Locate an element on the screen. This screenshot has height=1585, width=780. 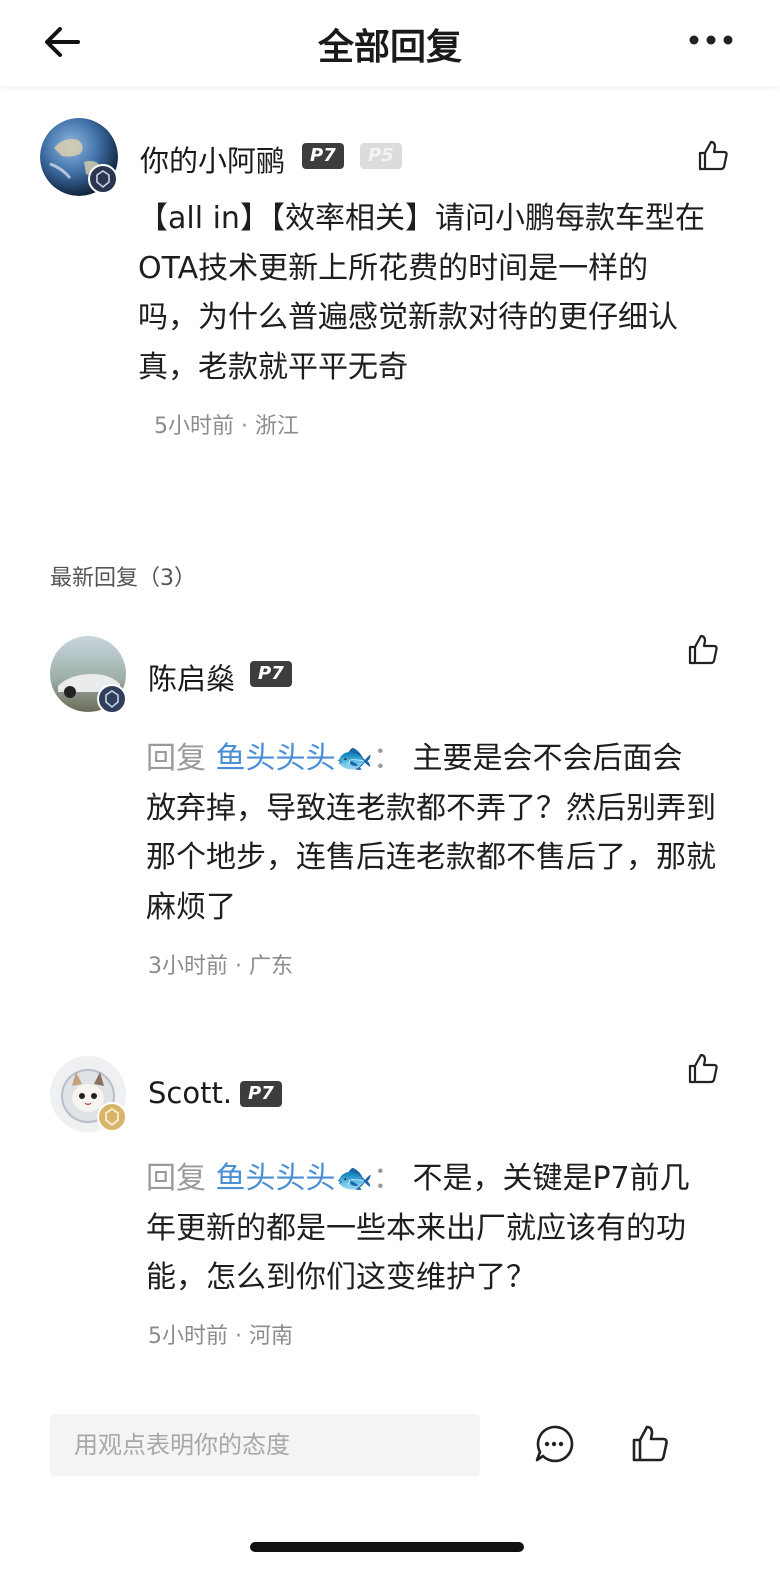
reply-content-line: 那个地步，连售后连老款都不售后了，那就 is located at coordinates (431, 857).